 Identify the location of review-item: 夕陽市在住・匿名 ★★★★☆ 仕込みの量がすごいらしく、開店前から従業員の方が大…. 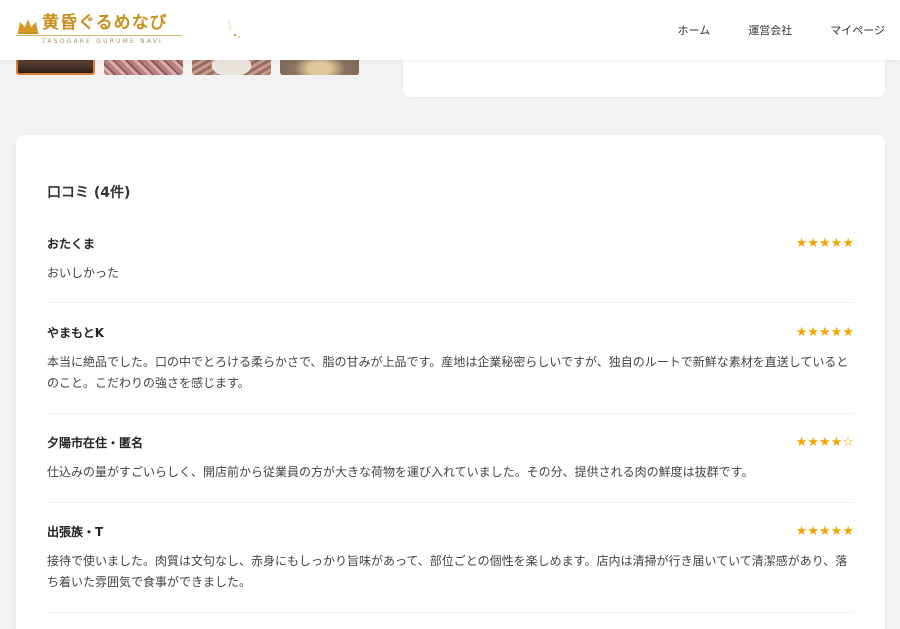
(450, 467).